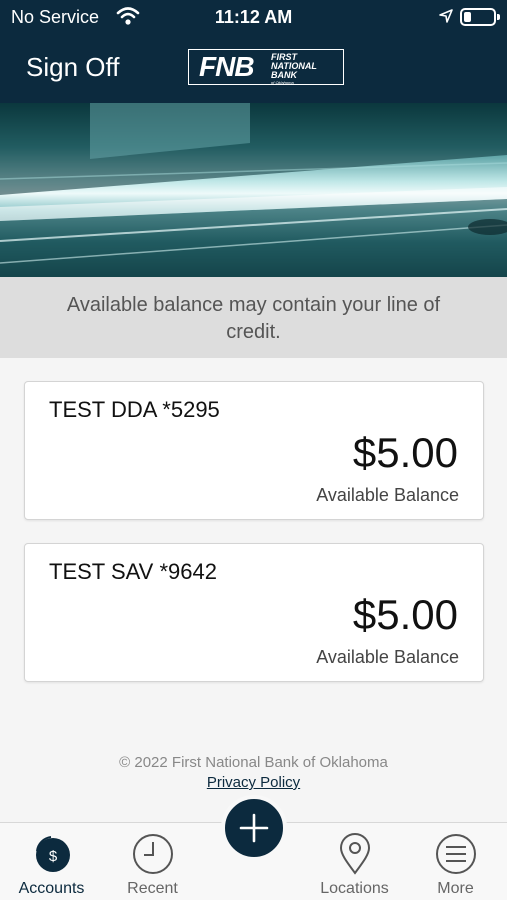 The width and height of the screenshot is (507, 900). Describe the element at coordinates (446, 16) in the screenshot. I see `location-arrow-icon` at that location.